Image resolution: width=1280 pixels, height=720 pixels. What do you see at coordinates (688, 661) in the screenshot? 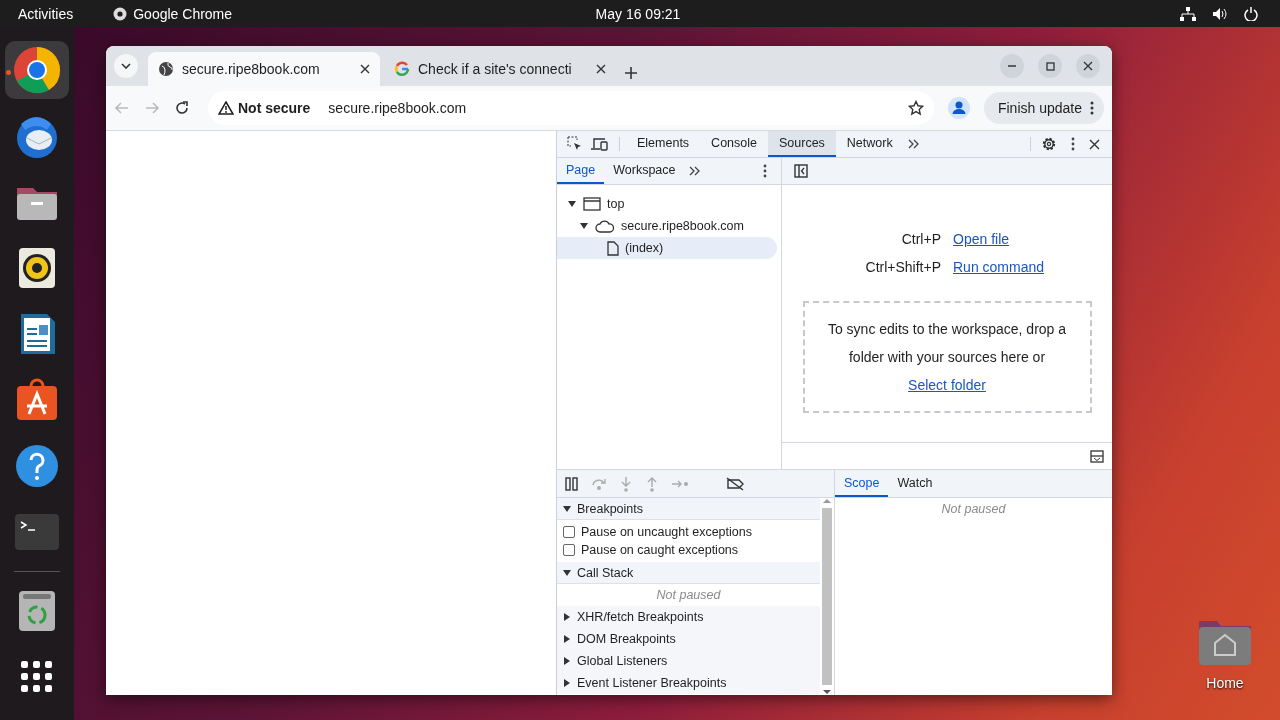
I see `section-header: Global Listeners` at bounding box center [688, 661].